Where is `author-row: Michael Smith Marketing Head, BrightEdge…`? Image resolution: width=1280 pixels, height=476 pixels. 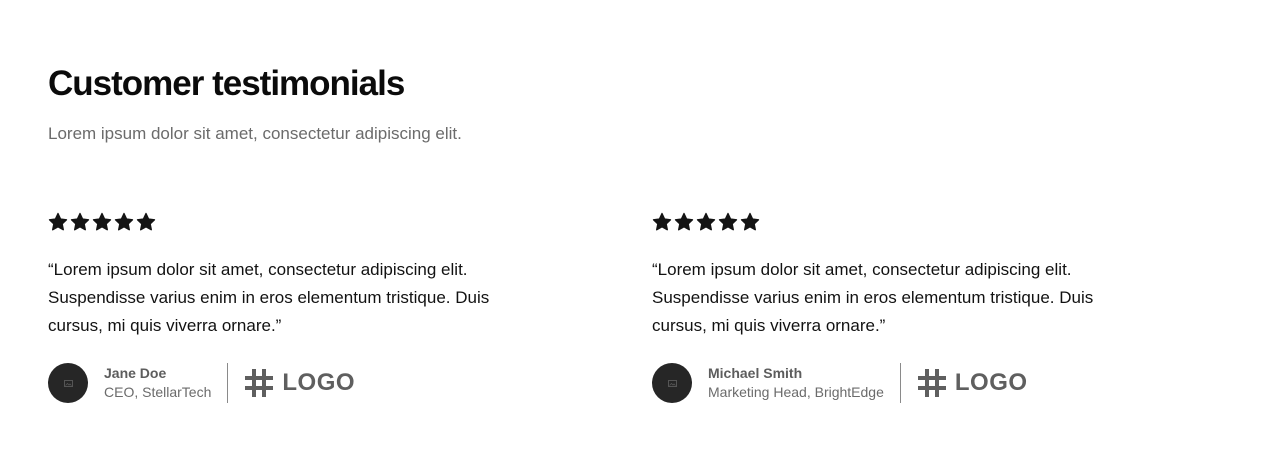 author-row: Michael Smith Marketing Head, BrightEdge… is located at coordinates (912, 383).